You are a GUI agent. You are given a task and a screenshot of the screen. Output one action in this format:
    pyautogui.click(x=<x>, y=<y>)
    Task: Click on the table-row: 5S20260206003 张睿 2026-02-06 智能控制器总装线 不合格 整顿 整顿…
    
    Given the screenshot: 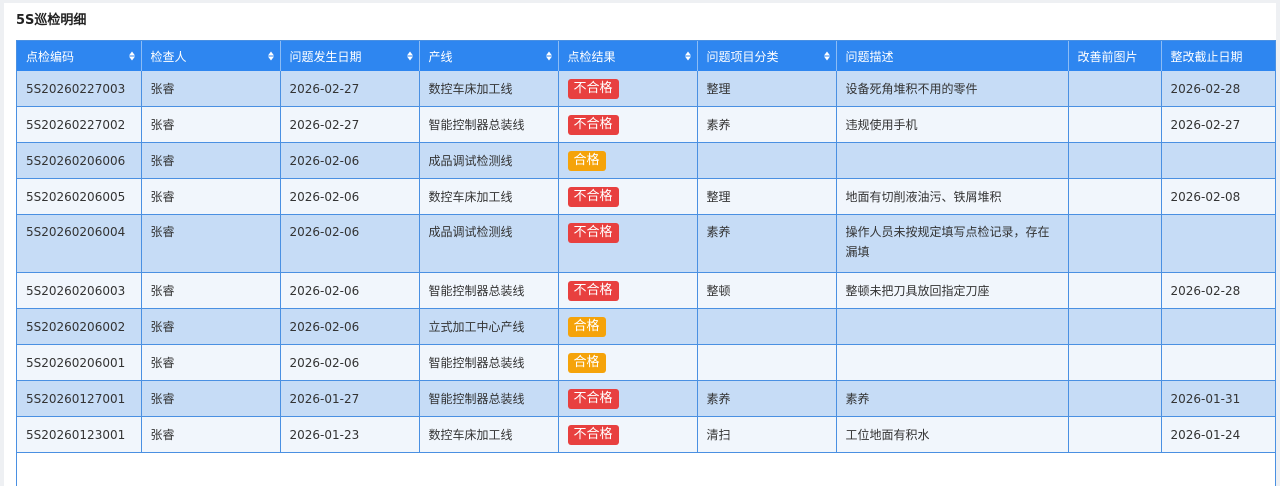 What is the action you would take?
    pyautogui.click(x=646, y=290)
    